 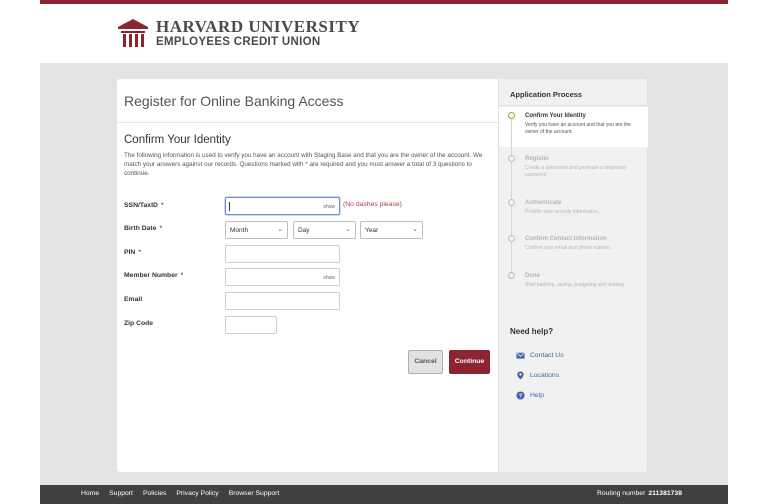 What do you see at coordinates (154, 275) in the screenshot?
I see `member-number-label: Member Number *` at bounding box center [154, 275].